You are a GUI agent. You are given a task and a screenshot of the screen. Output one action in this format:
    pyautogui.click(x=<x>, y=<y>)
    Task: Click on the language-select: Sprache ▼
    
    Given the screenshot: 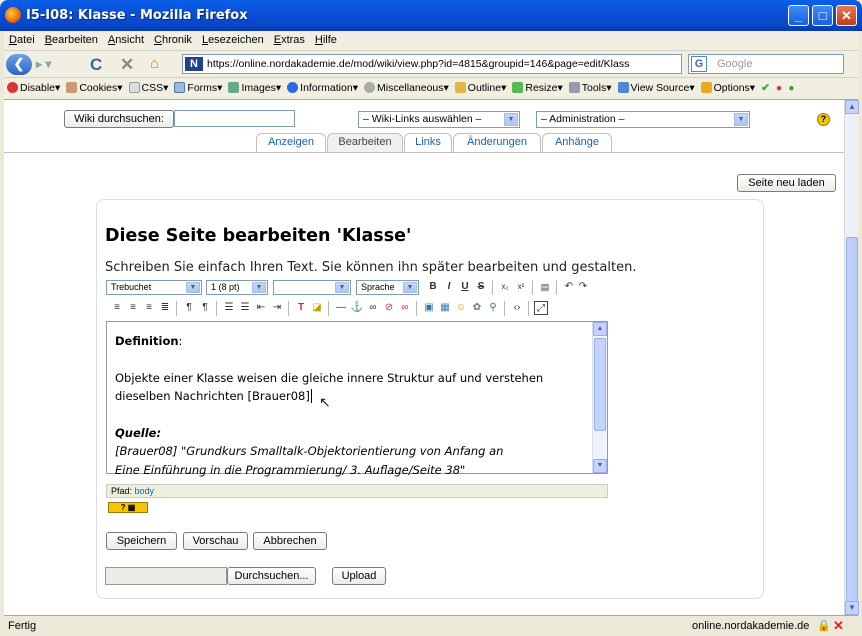 What is the action you would take?
    pyautogui.click(x=387, y=287)
    